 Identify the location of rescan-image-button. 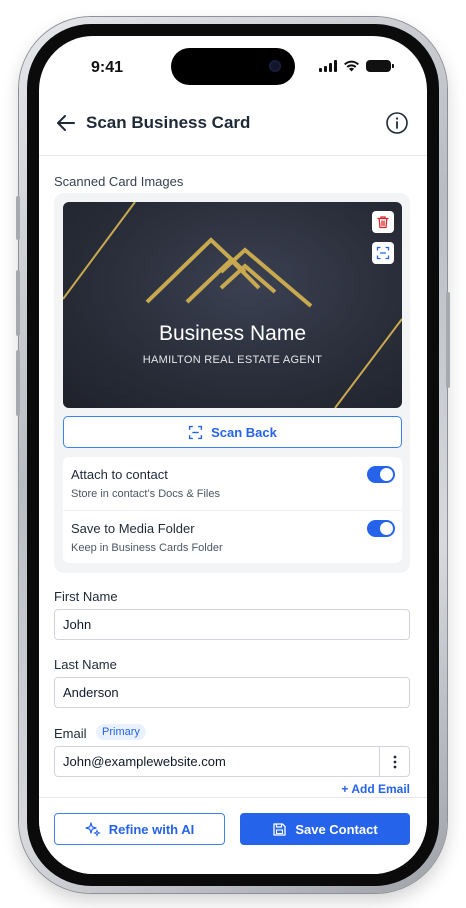
(383, 253).